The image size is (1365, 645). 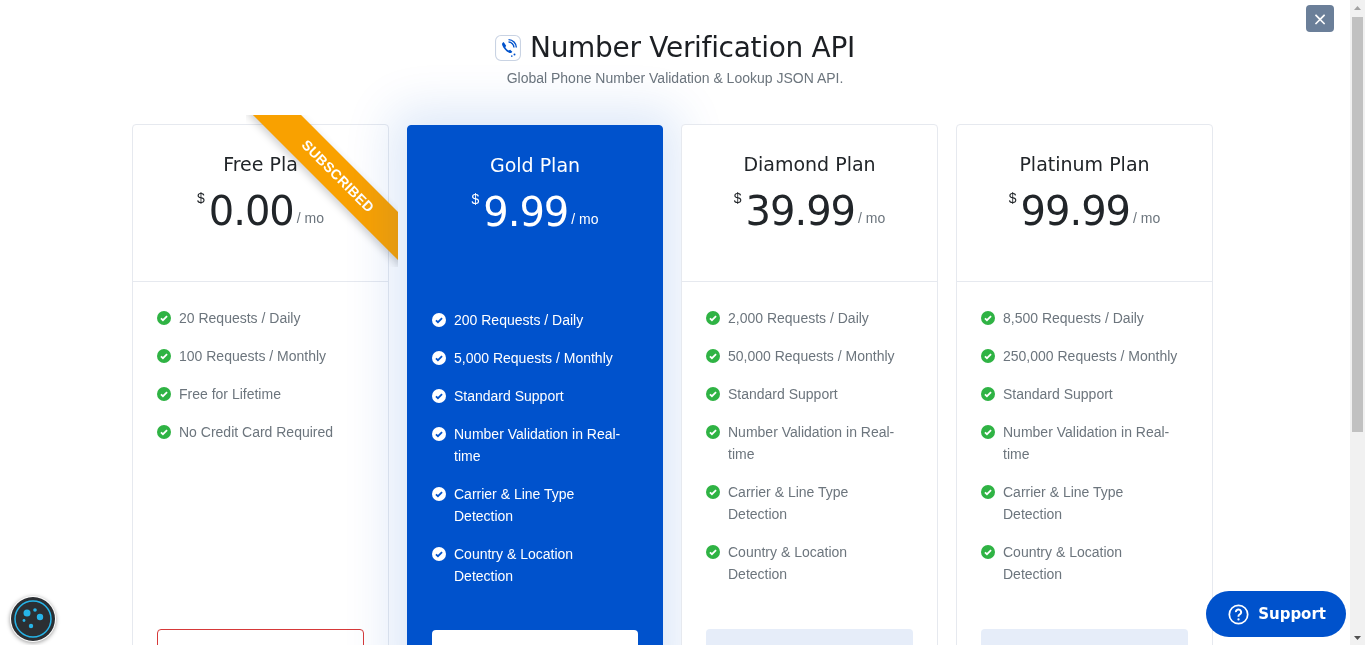 What do you see at coordinates (508, 48) in the screenshot?
I see `phone-logo-icon` at bounding box center [508, 48].